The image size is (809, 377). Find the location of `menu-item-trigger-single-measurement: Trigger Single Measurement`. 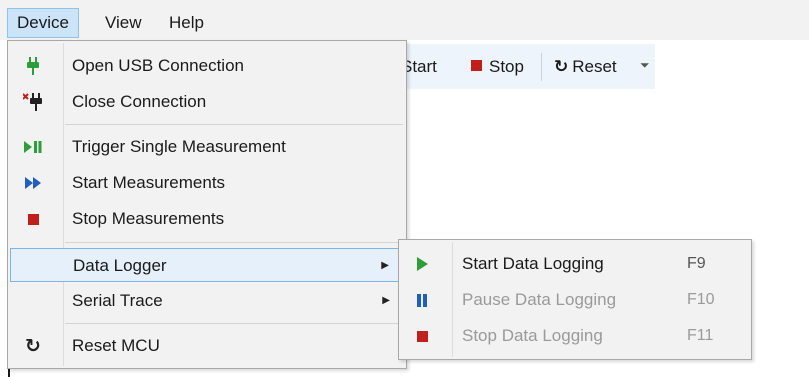

menu-item-trigger-single-measurement: Trigger Single Measurement is located at coordinates (207, 147).